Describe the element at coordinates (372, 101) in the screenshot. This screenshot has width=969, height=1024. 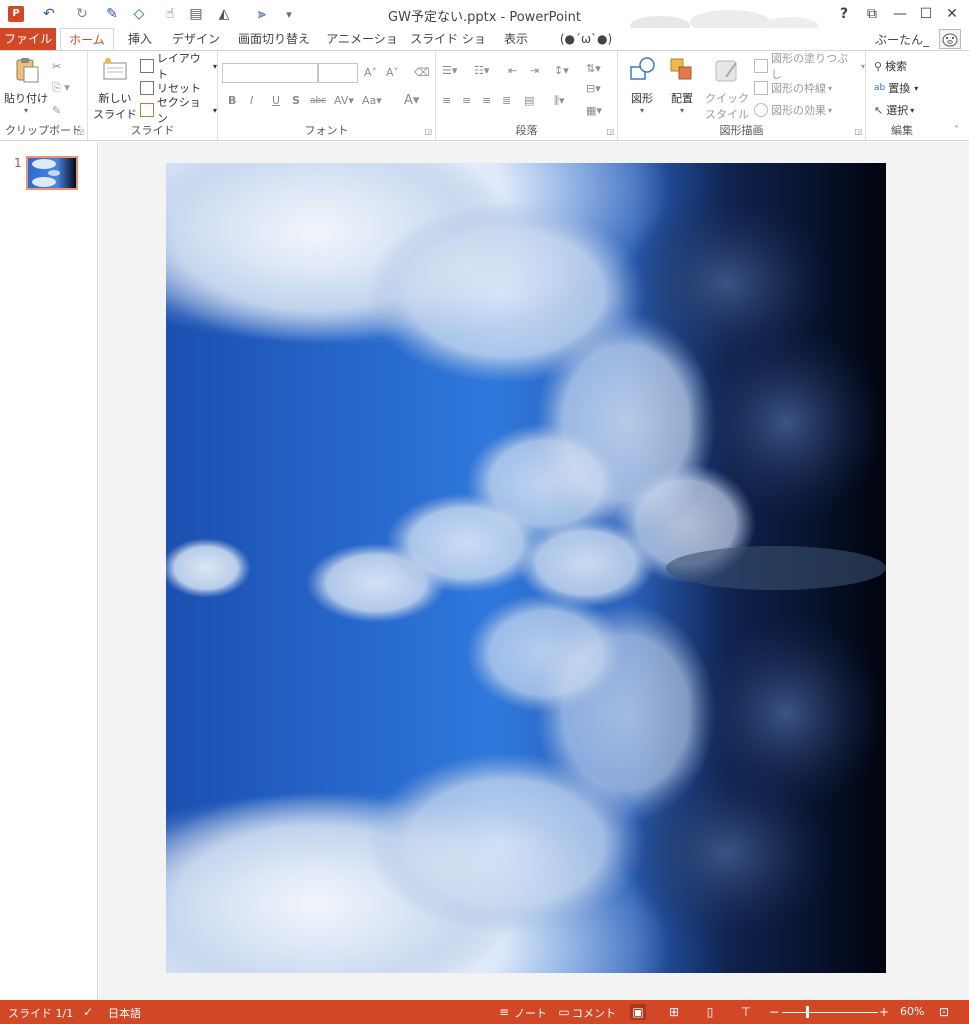
I see `change-case-icon: Aa▾` at that location.